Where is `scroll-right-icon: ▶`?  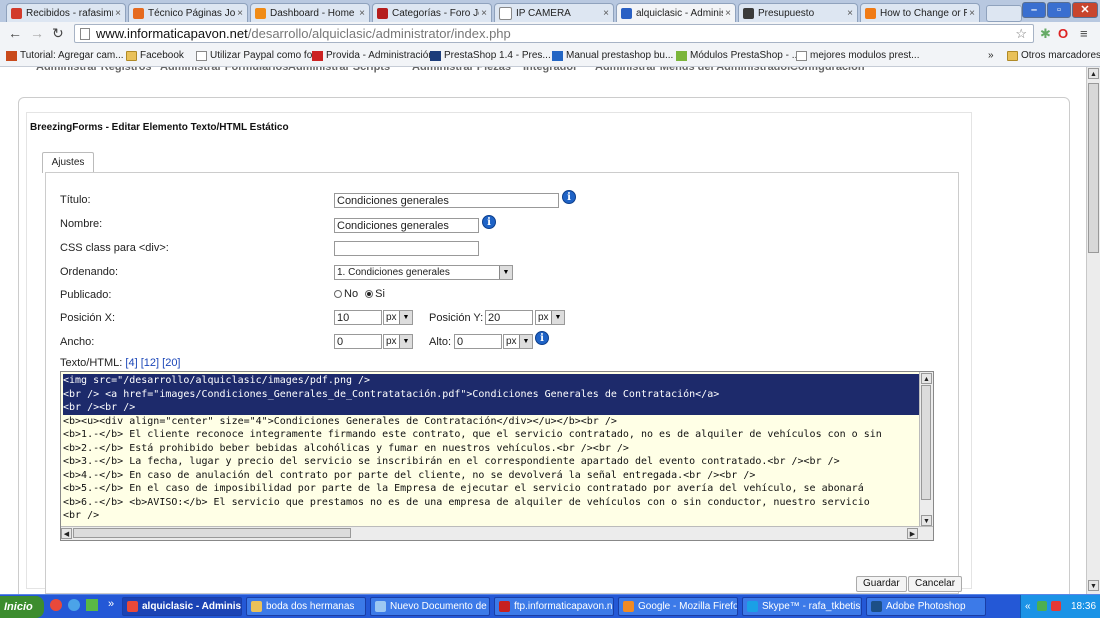 scroll-right-icon: ▶ is located at coordinates (912, 533).